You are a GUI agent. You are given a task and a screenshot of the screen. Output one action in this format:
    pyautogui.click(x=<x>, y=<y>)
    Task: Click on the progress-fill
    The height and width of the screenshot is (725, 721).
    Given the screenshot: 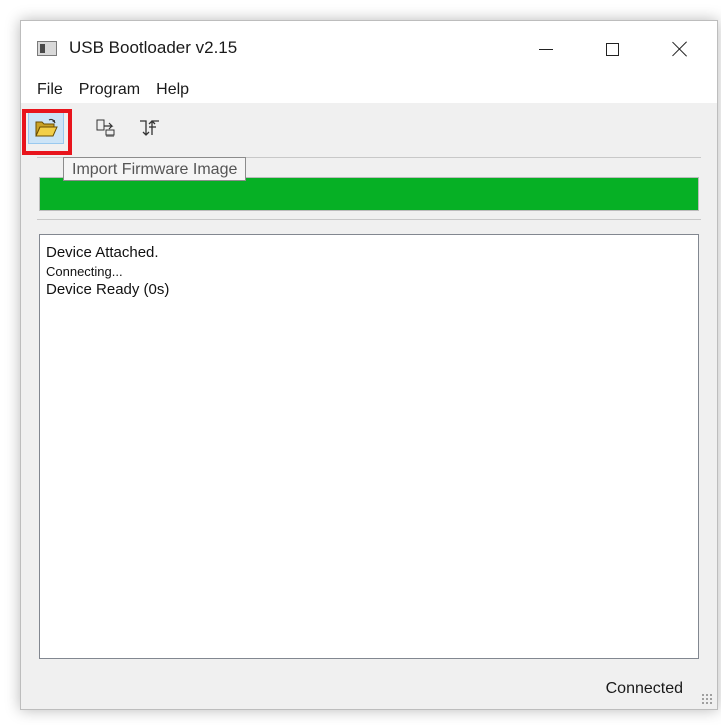 What is the action you would take?
    pyautogui.click(x=369, y=194)
    